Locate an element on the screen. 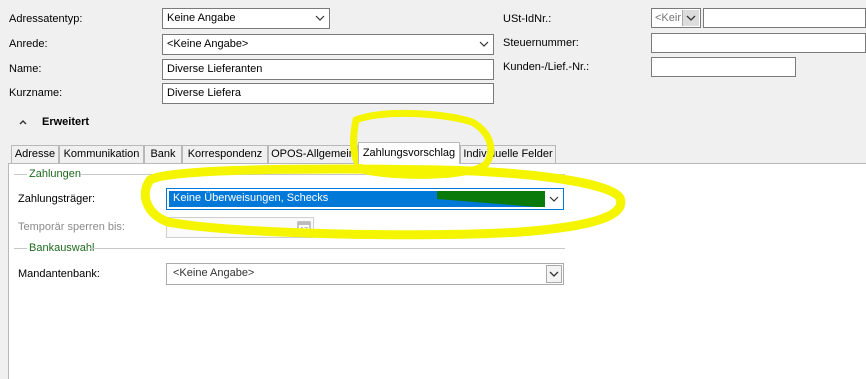 The image size is (866, 379). tab-label: Zahlungsvorschlag is located at coordinates (409, 153).